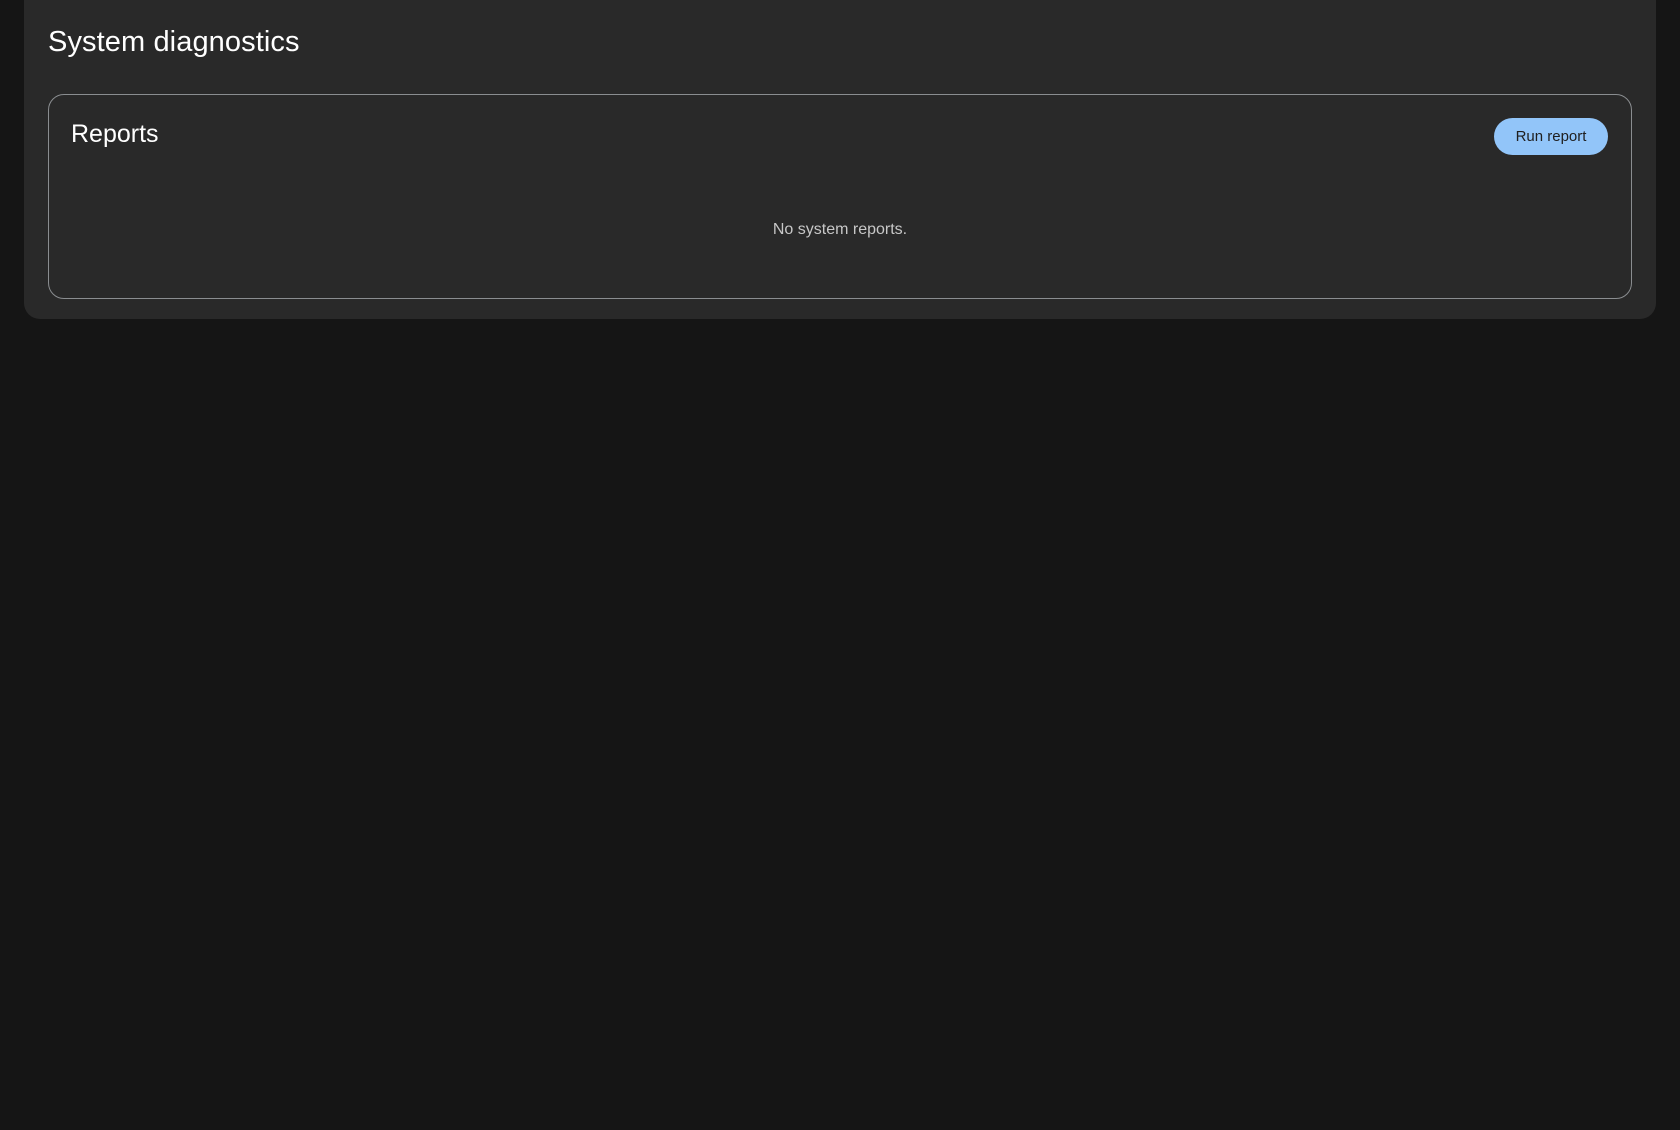  I want to click on page-title: System diagnostics, so click(174, 42).